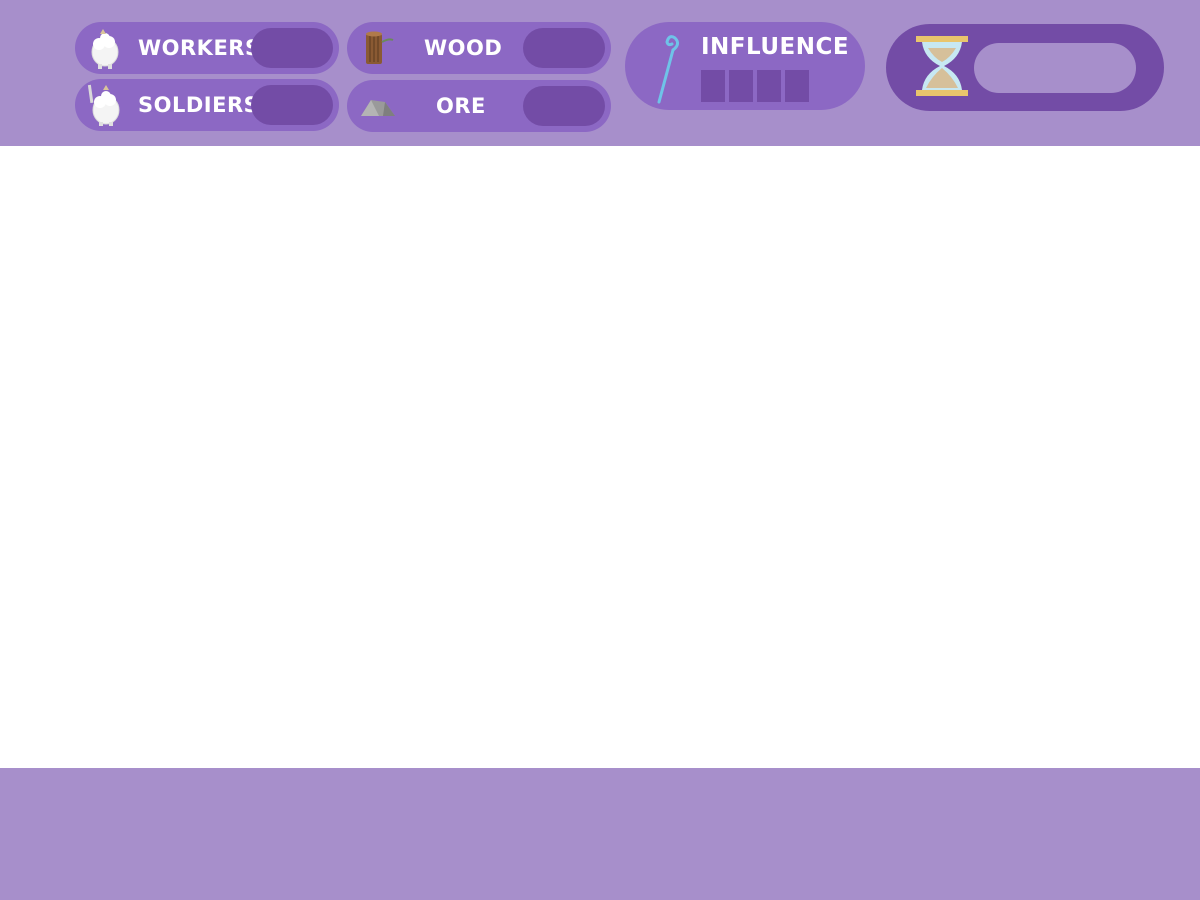 The image size is (1200, 900). What do you see at coordinates (755, 86) in the screenshot?
I see `influence-slots` at bounding box center [755, 86].